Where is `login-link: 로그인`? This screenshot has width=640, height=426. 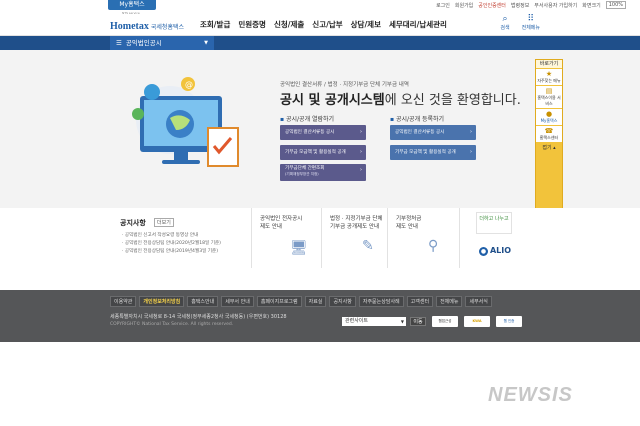
login-link: 로그인 is located at coordinates (443, 5).